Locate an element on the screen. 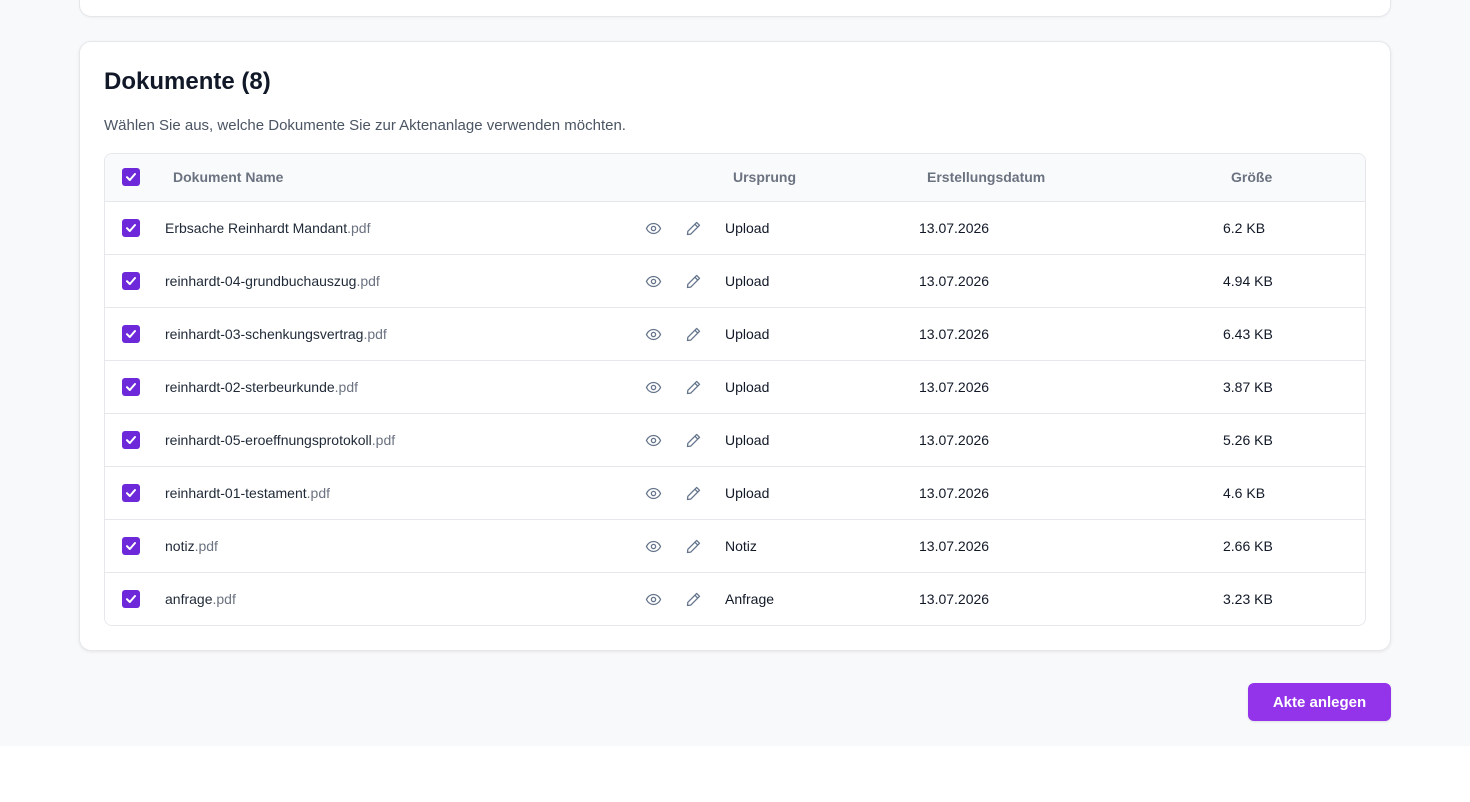 This screenshot has height=802, width=1470. document-basename: reinhardt-05-eroeffnungsprotokoll is located at coordinates (268, 440).